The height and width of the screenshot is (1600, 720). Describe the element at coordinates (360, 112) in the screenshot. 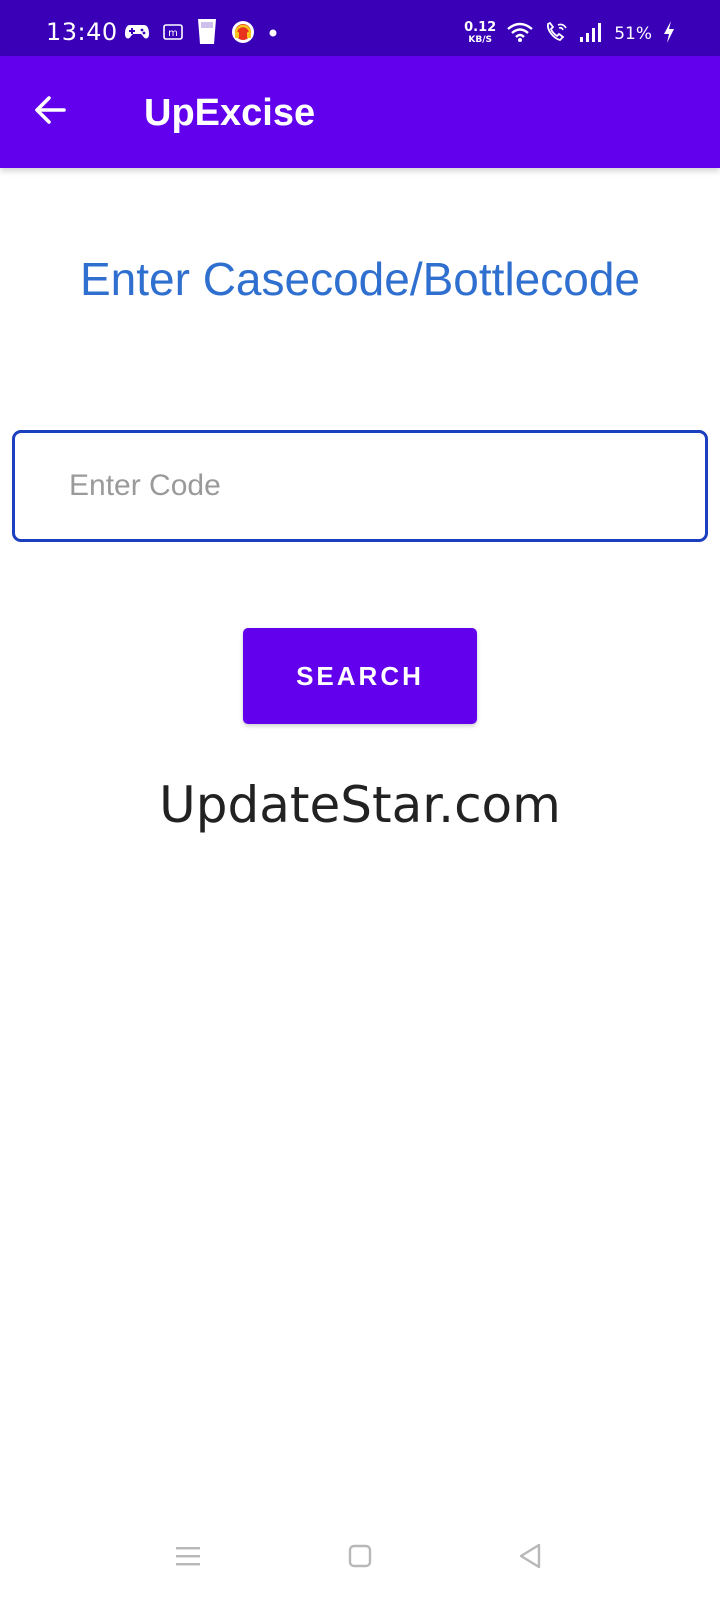

I see `app-bar: UpExcise` at that location.